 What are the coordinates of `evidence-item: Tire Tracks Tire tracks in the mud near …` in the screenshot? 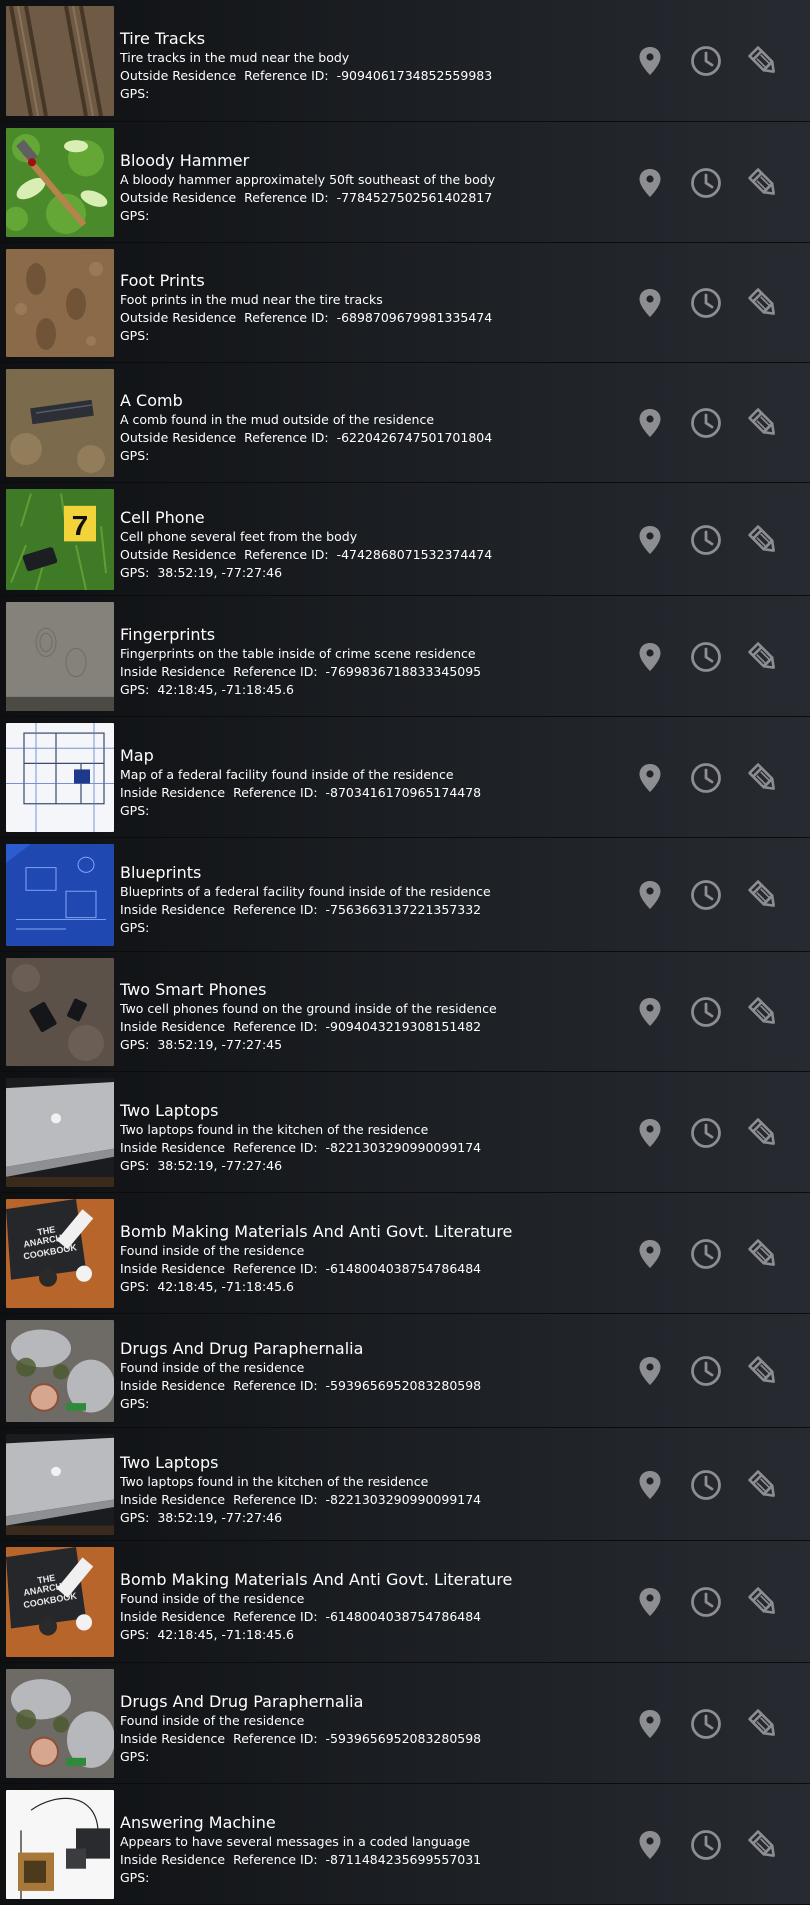 It's located at (405, 61).